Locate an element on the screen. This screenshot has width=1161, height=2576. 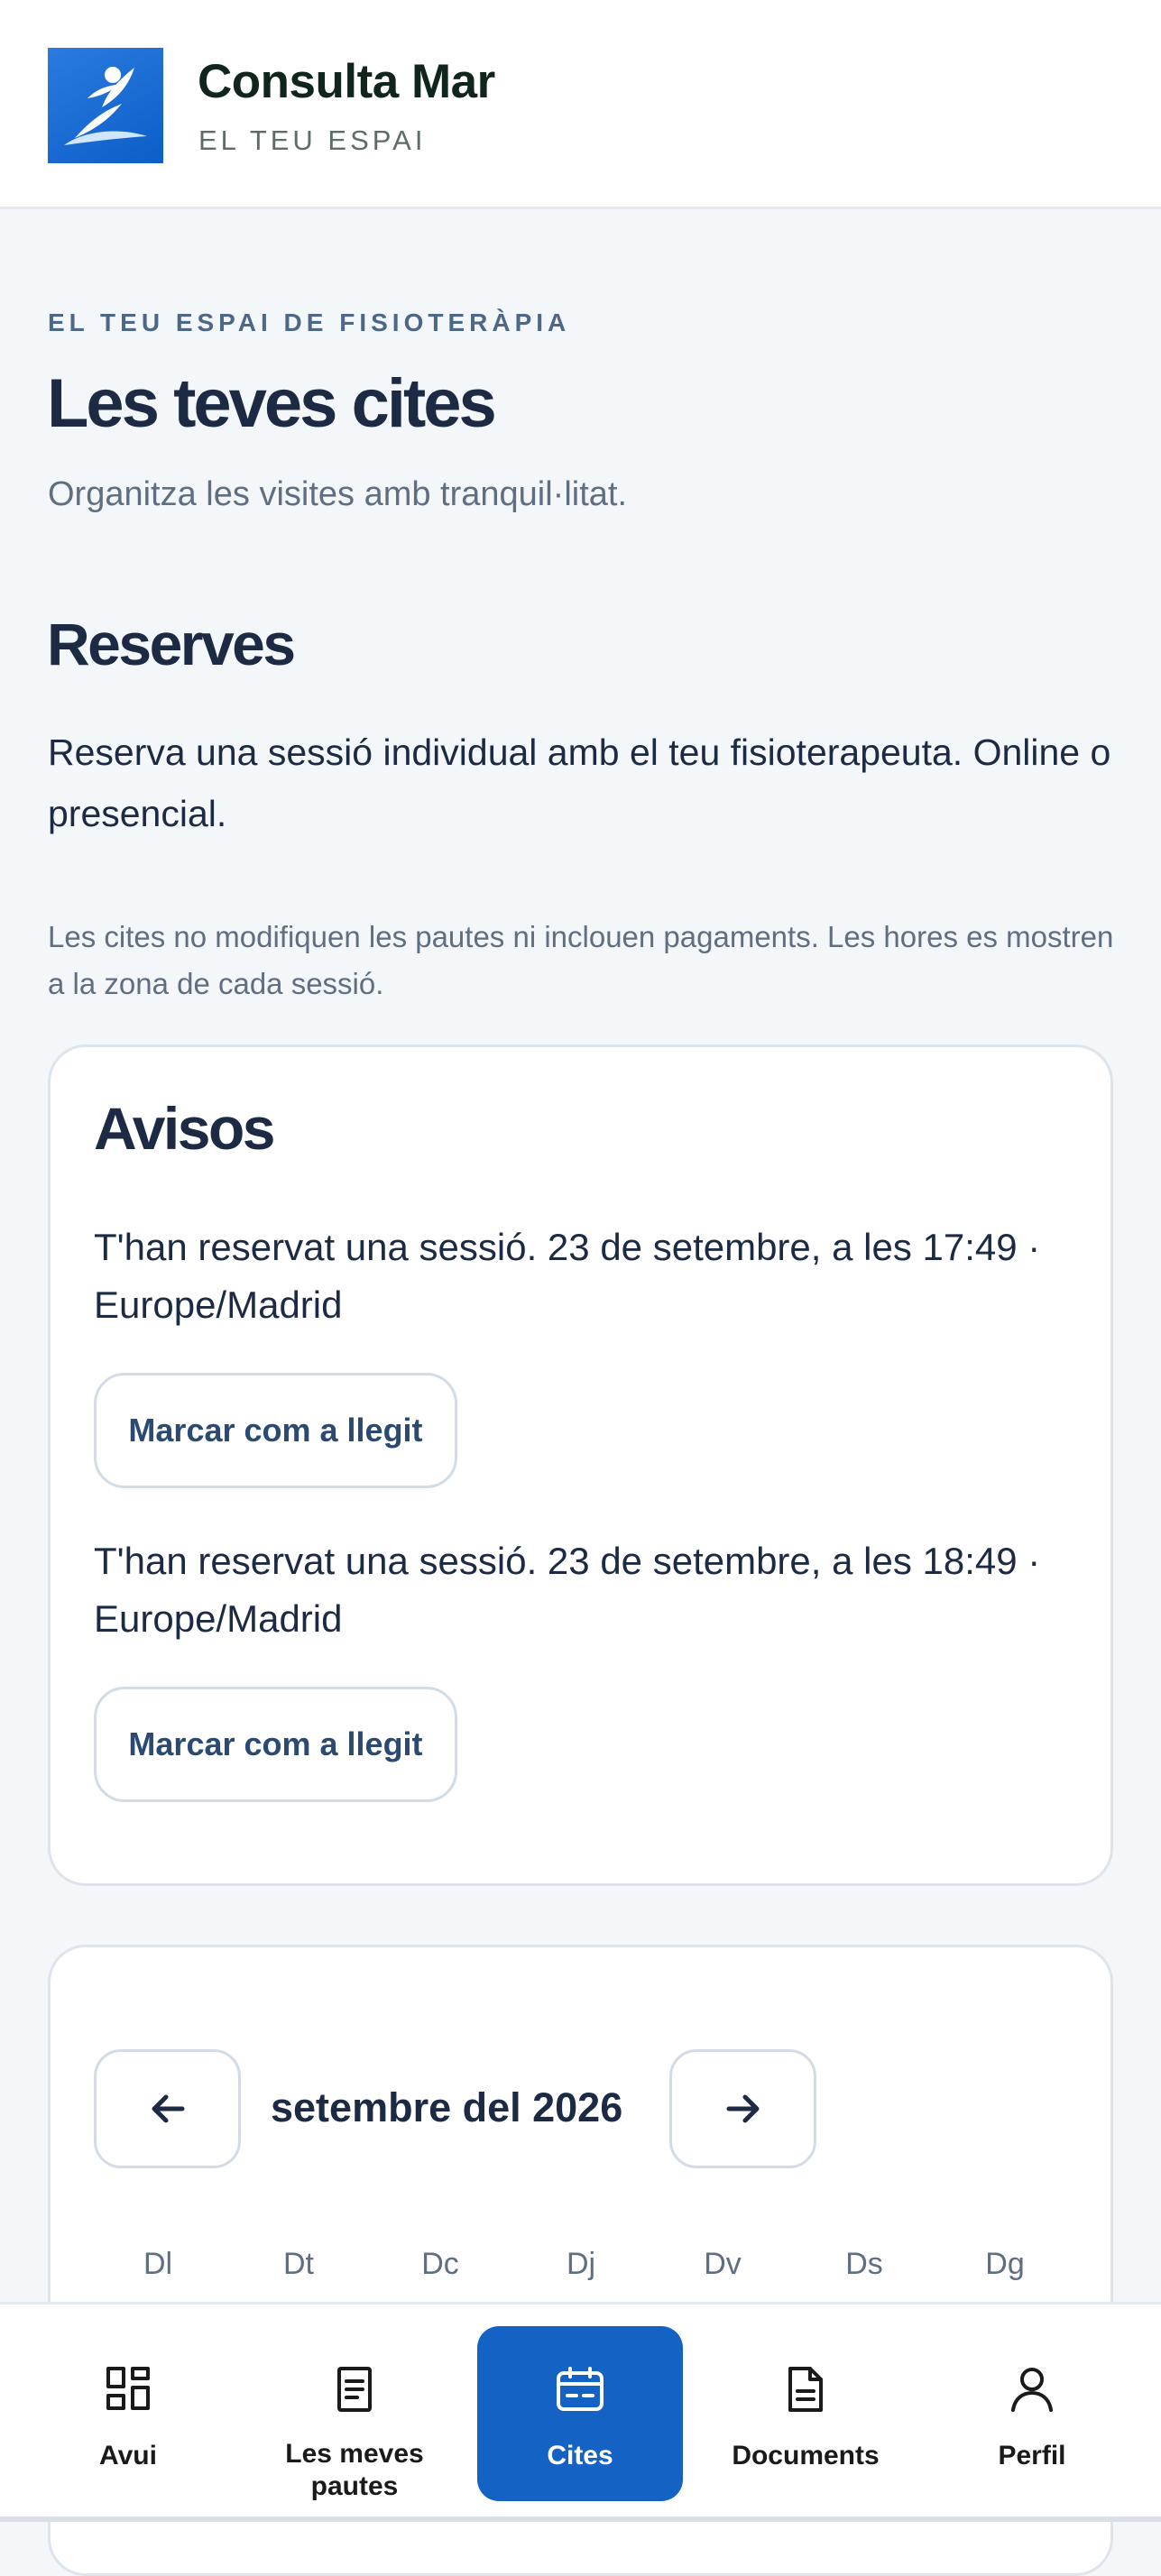
nav-label: Documents is located at coordinates (806, 2455).